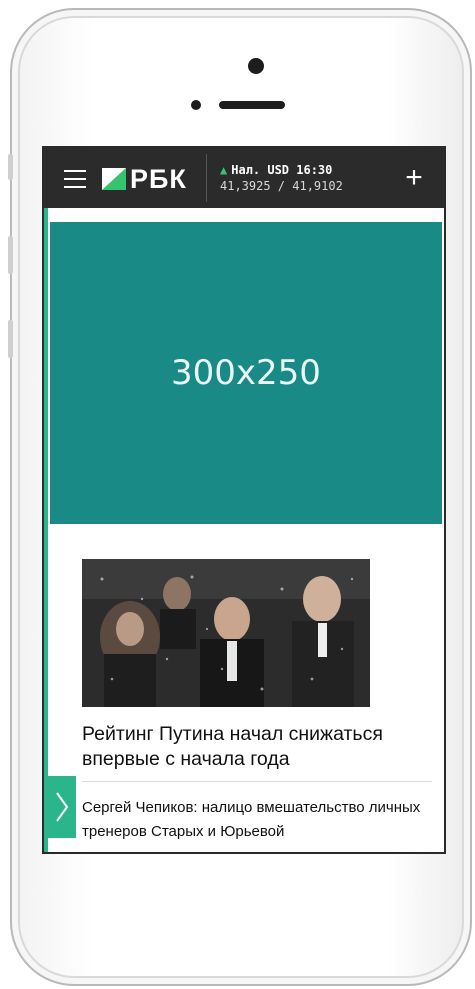 The image size is (475, 989). Describe the element at coordinates (196, 105) in the screenshot. I see `proximity-sensor` at that location.